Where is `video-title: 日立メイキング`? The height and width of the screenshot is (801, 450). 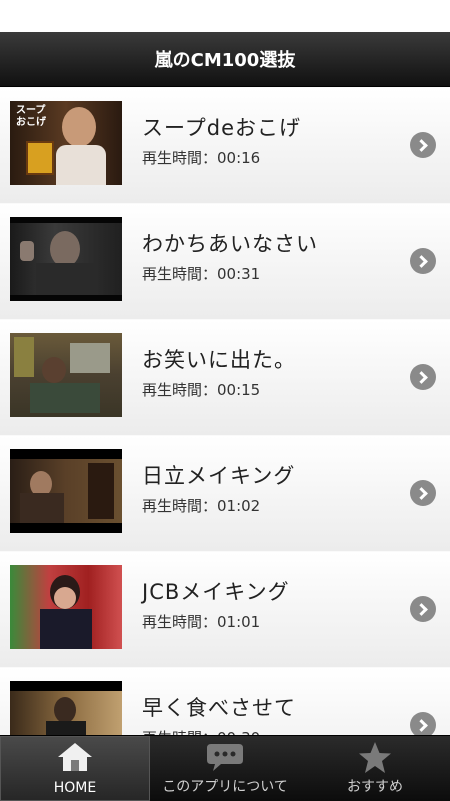 video-title: 日立メイキング is located at coordinates (219, 476).